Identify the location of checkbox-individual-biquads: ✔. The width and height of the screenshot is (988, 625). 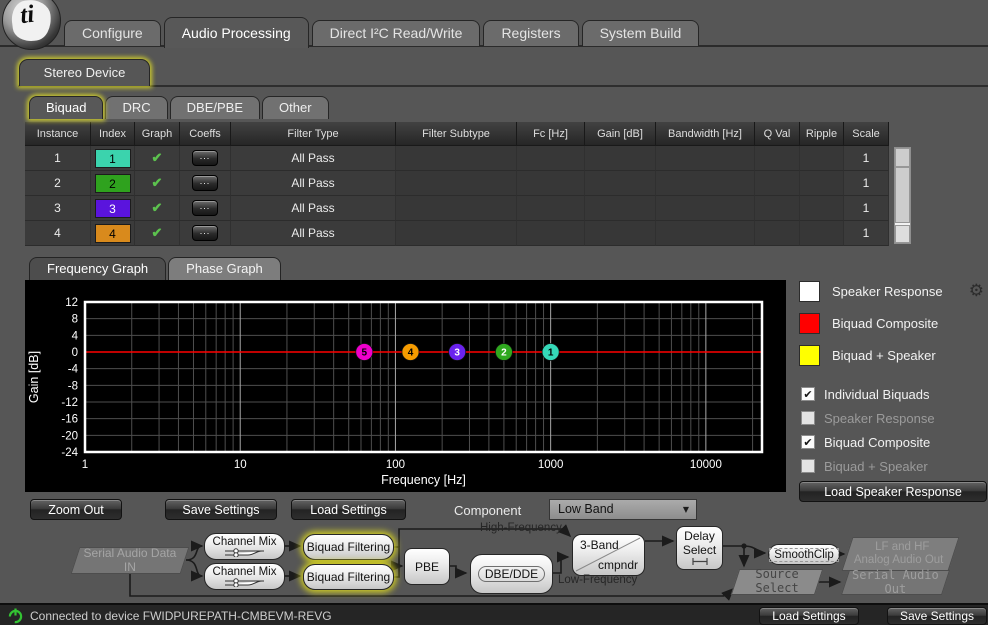
(808, 394).